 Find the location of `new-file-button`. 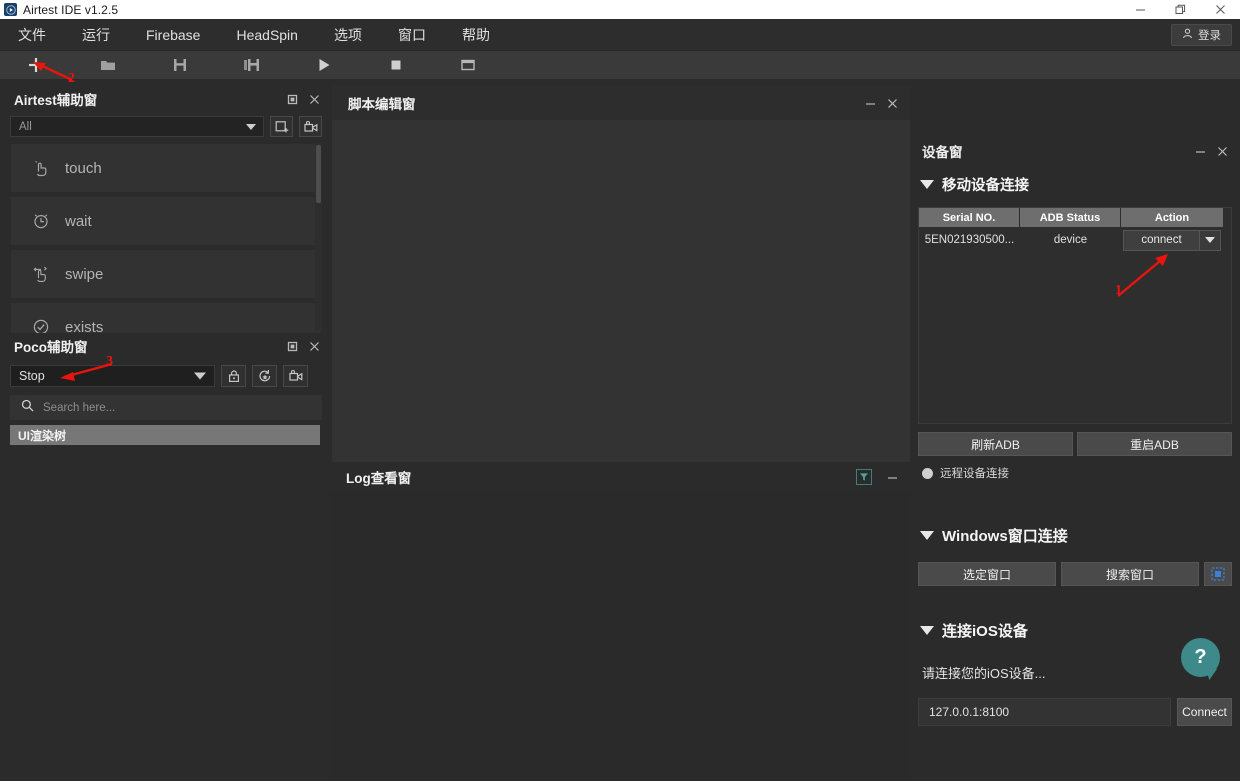

new-file-button is located at coordinates (36, 65).